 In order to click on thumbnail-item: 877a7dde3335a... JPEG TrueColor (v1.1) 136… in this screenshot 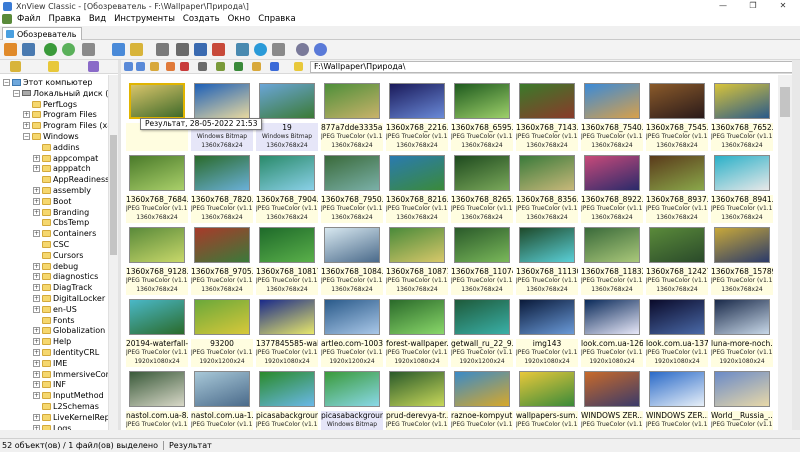, I will do `click(352, 116)`.